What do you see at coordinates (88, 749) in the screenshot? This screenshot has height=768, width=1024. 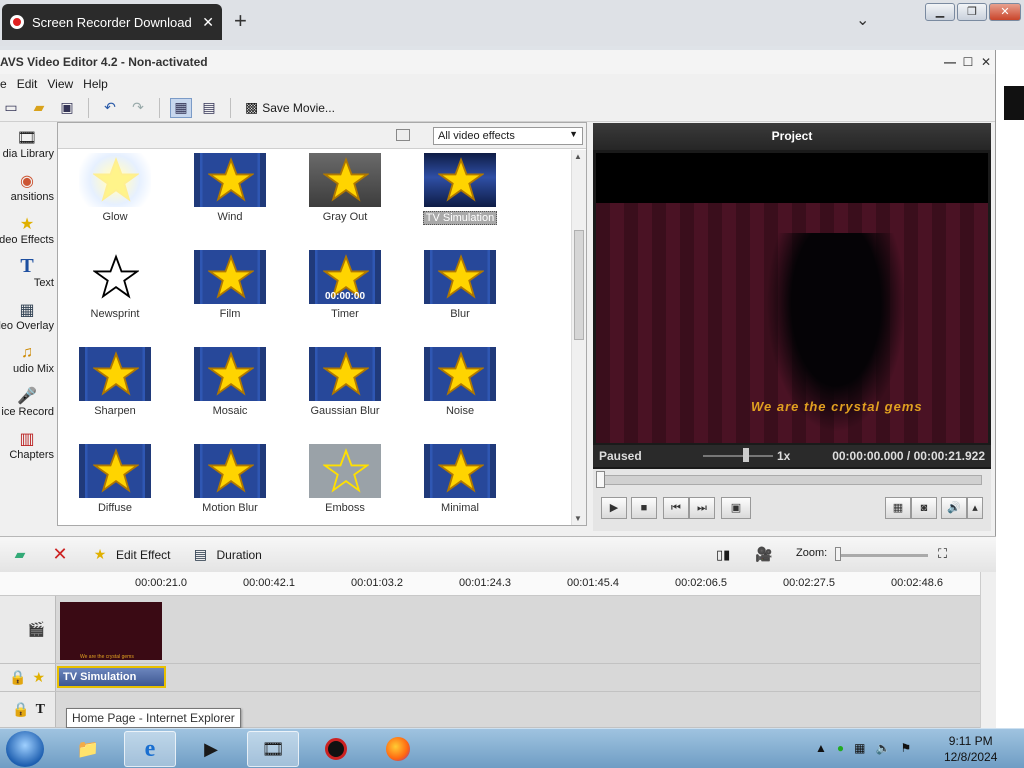 I see `explorer-taskbar-icon: 📁` at bounding box center [88, 749].